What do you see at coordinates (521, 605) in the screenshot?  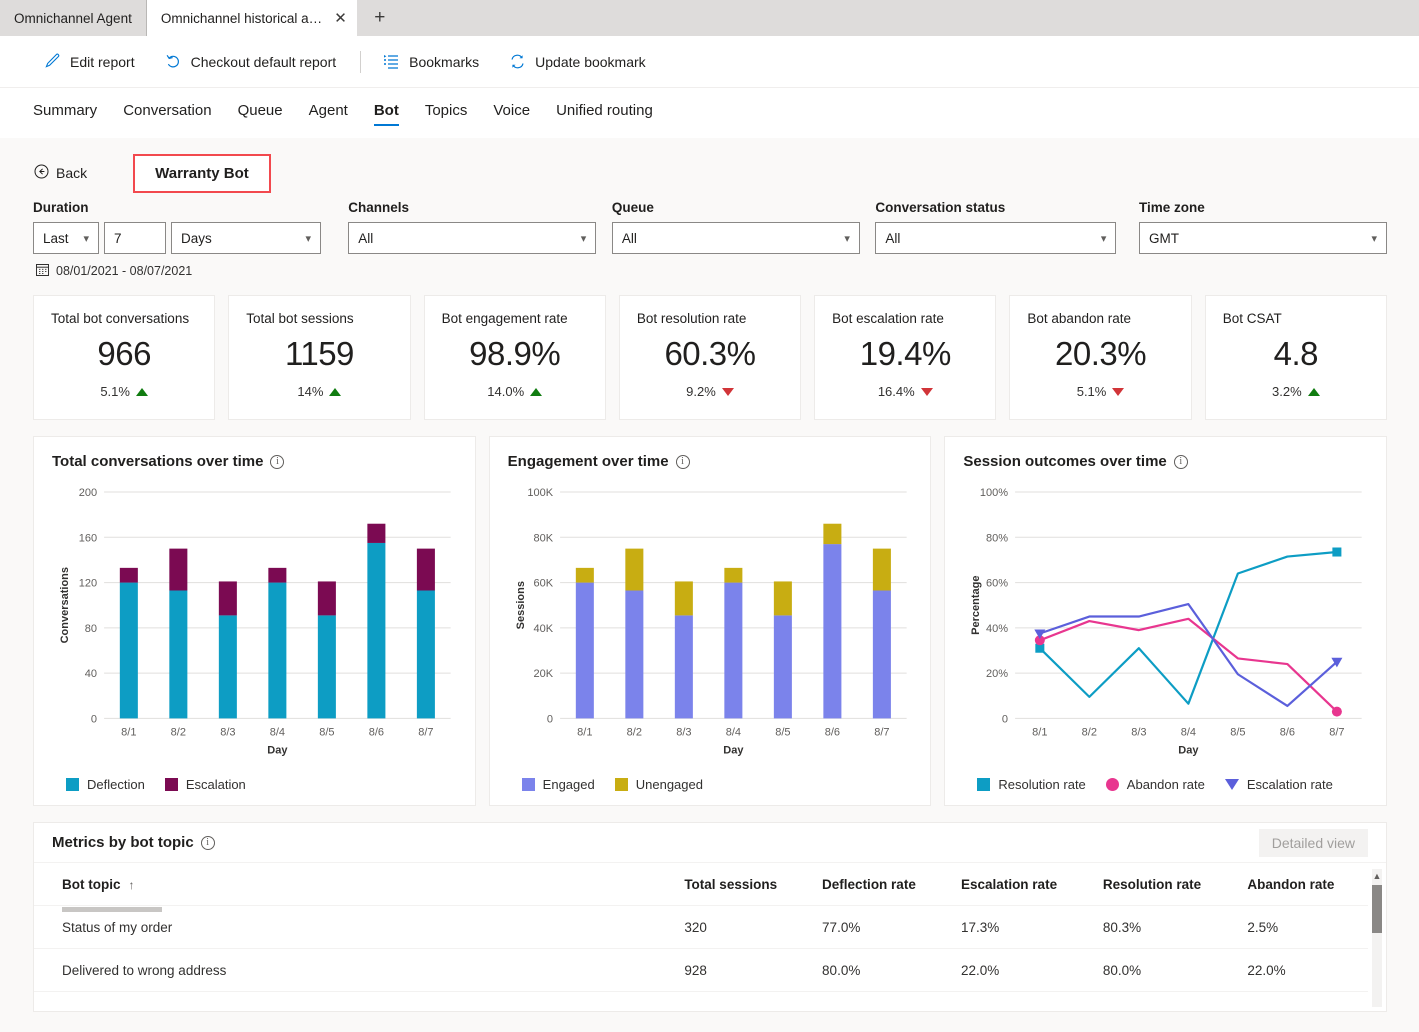 I see `svg-text: Sessions` at bounding box center [521, 605].